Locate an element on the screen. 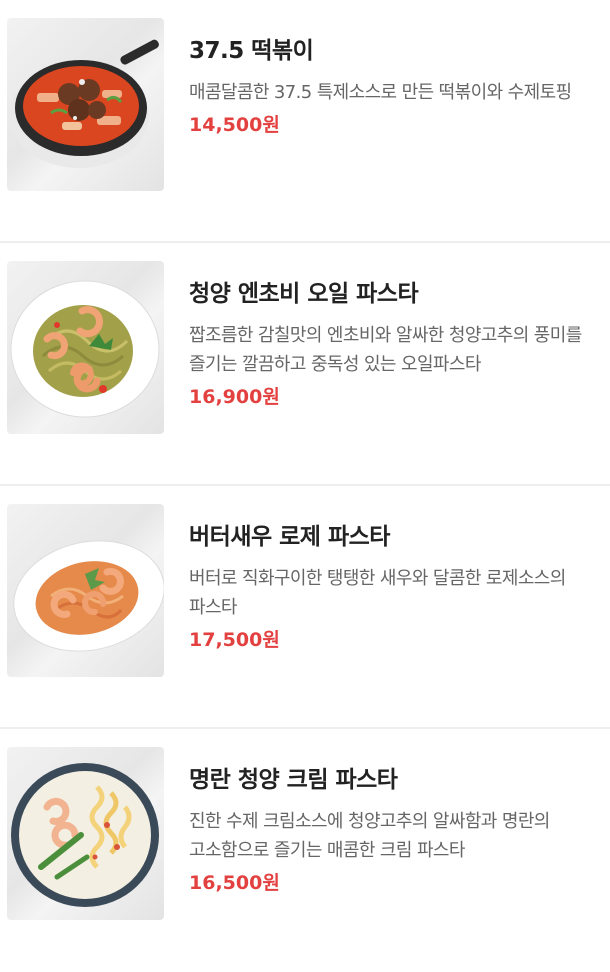 The image size is (610, 972). mentaiko-cream-pasta-photo is located at coordinates (85, 833).